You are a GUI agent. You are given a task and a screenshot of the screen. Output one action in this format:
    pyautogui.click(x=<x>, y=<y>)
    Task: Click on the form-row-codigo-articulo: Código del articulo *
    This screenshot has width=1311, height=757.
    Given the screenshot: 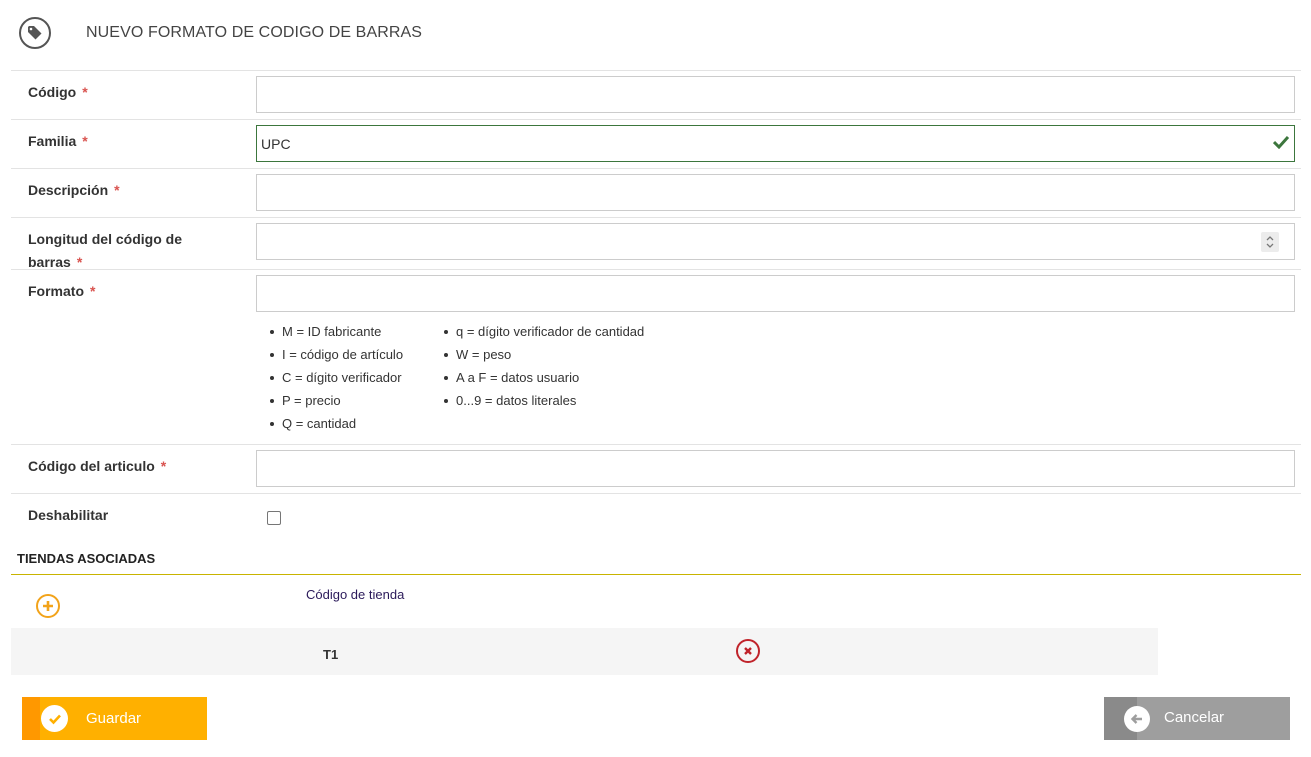 What is the action you would take?
    pyautogui.click(x=656, y=468)
    